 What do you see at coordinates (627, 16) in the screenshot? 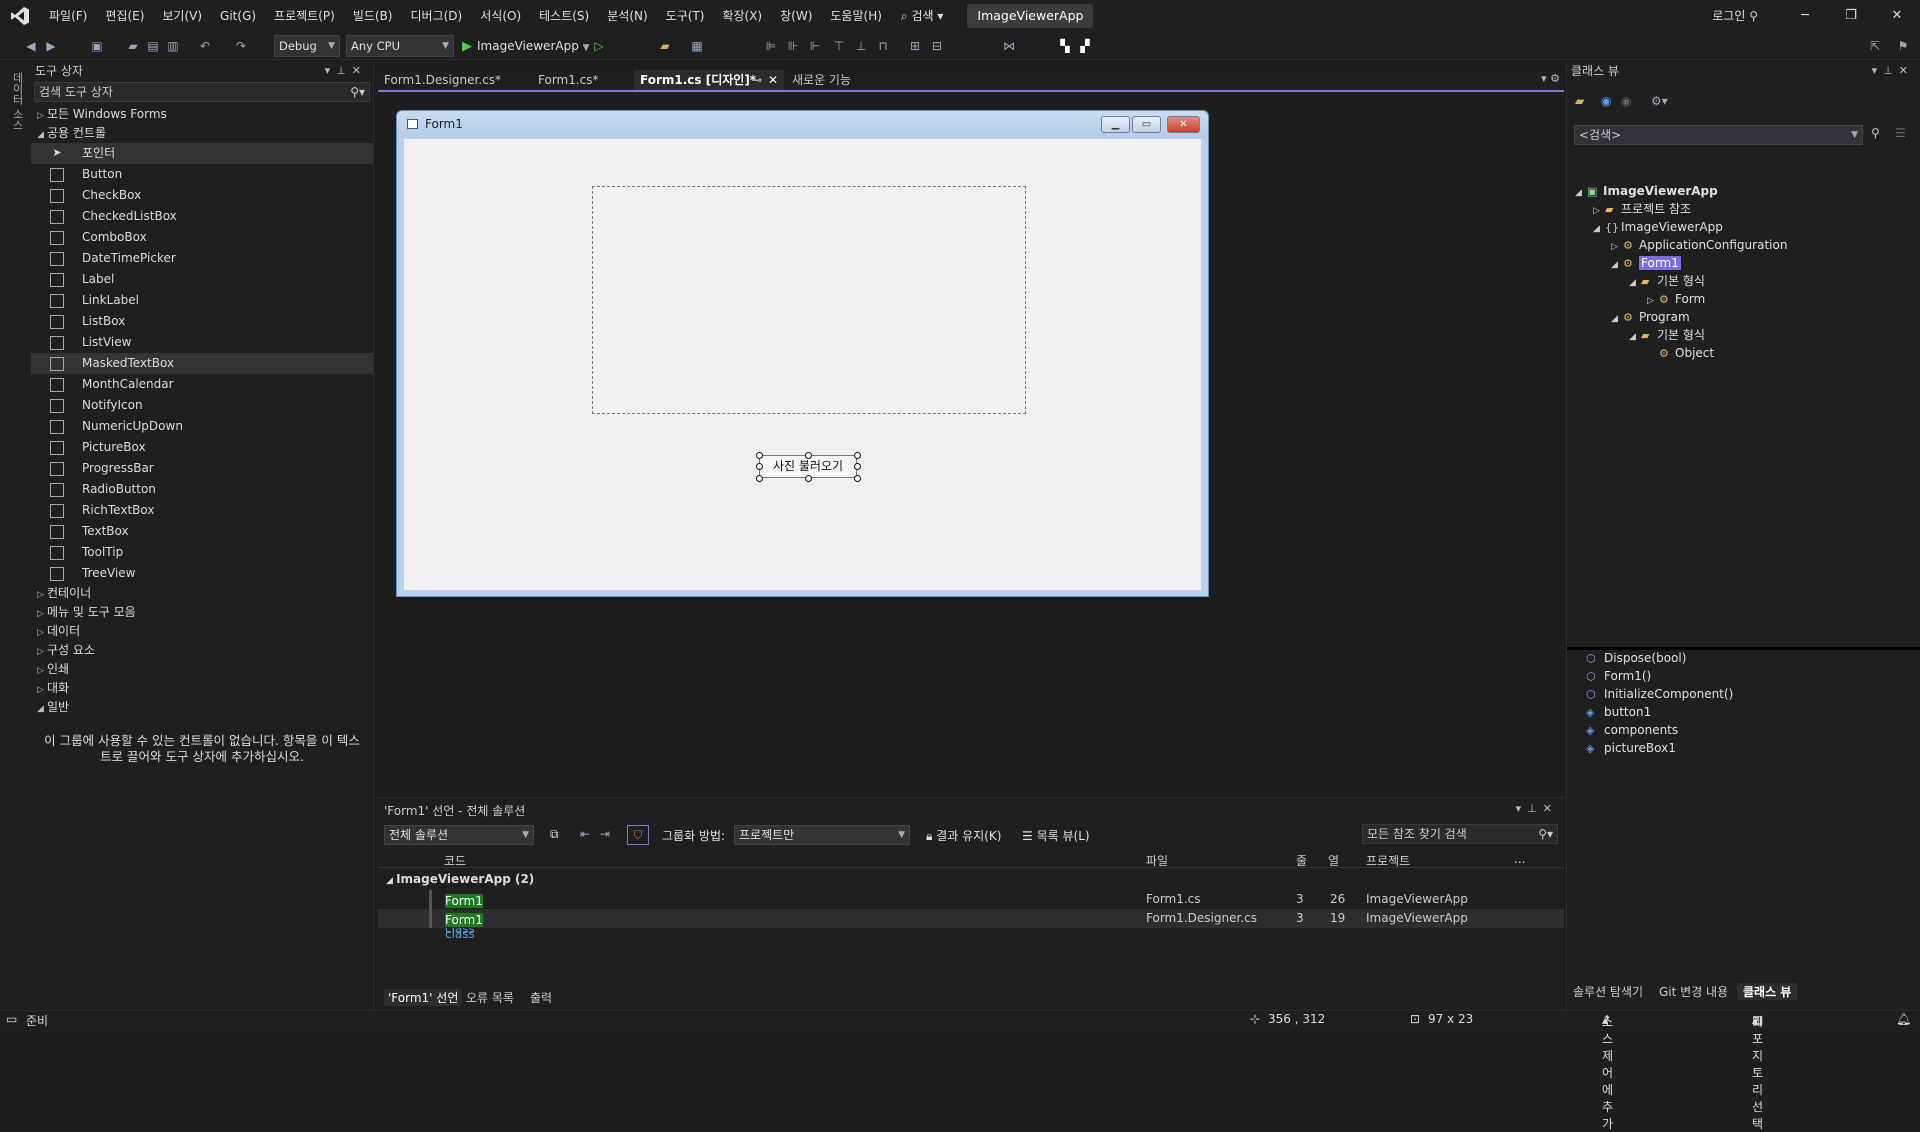
I see `menu-analyze: 분석(N)` at bounding box center [627, 16].